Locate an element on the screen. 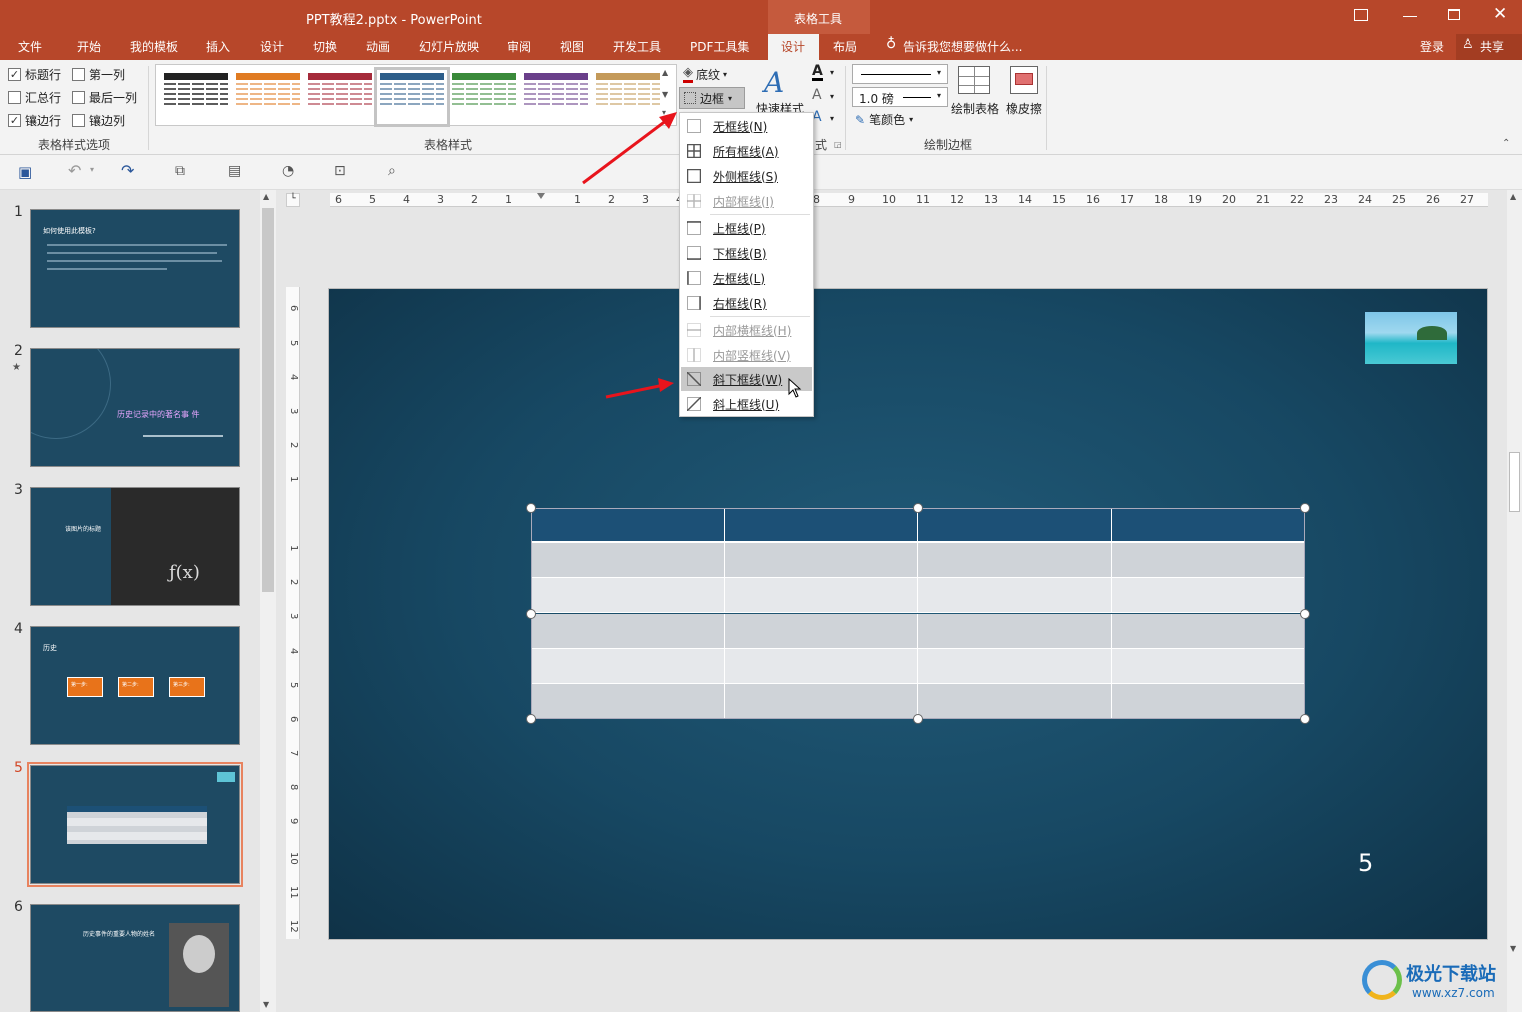 The height and width of the screenshot is (1012, 1522). present-icon: ⊡ is located at coordinates (340, 171).